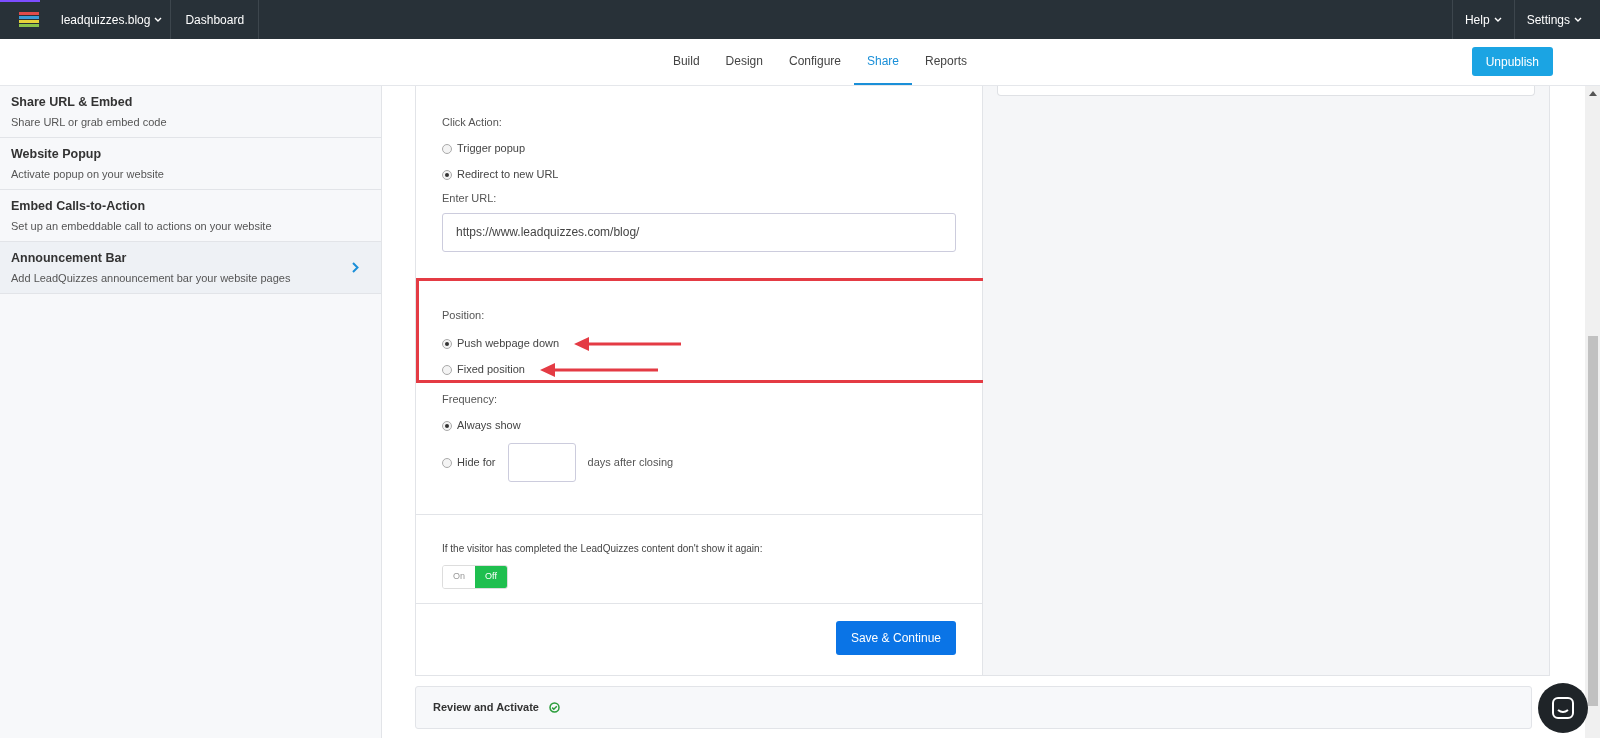 This screenshot has height=738, width=1600. What do you see at coordinates (190, 164) in the screenshot?
I see `sidebar-item: Website Popup Activate popup on your website` at bounding box center [190, 164].